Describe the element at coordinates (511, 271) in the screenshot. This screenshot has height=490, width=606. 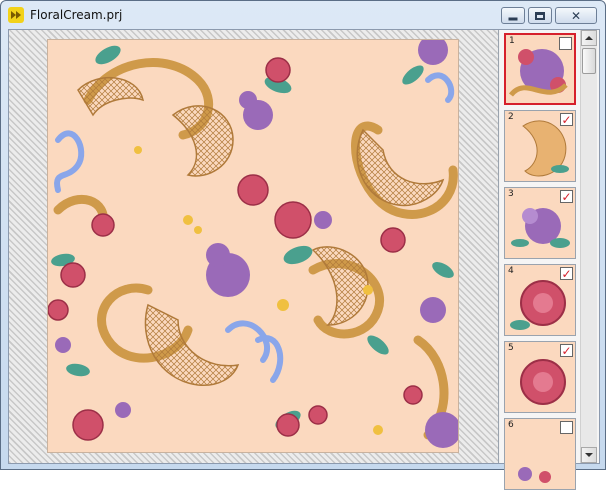
I see `thumbnail-number: 4` at that location.